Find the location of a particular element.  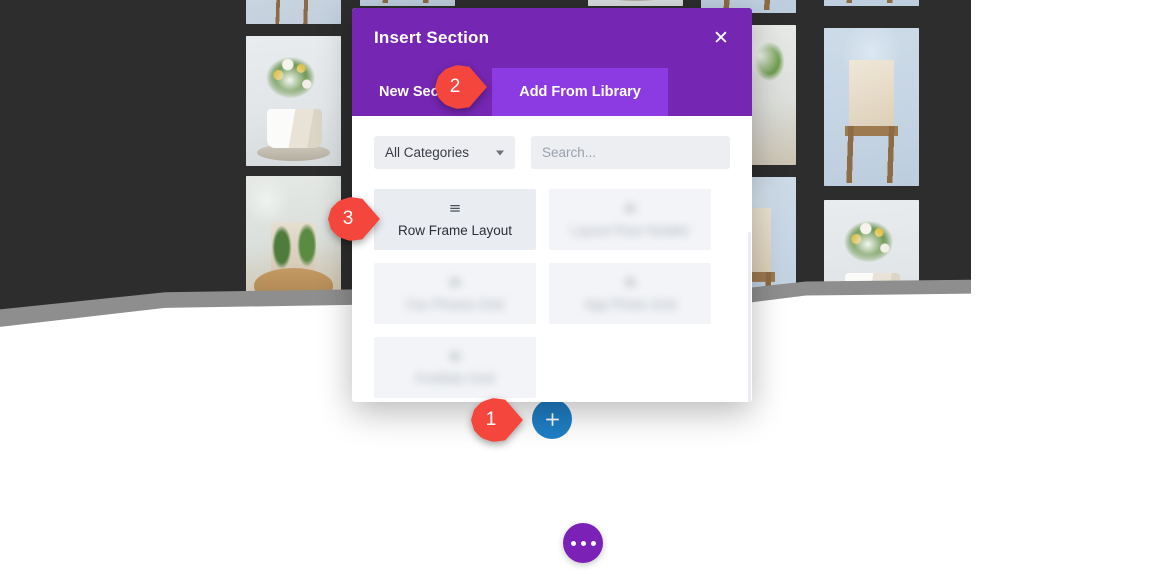

modal-tab-bar: New Section Add From Library is located at coordinates (552, 92).